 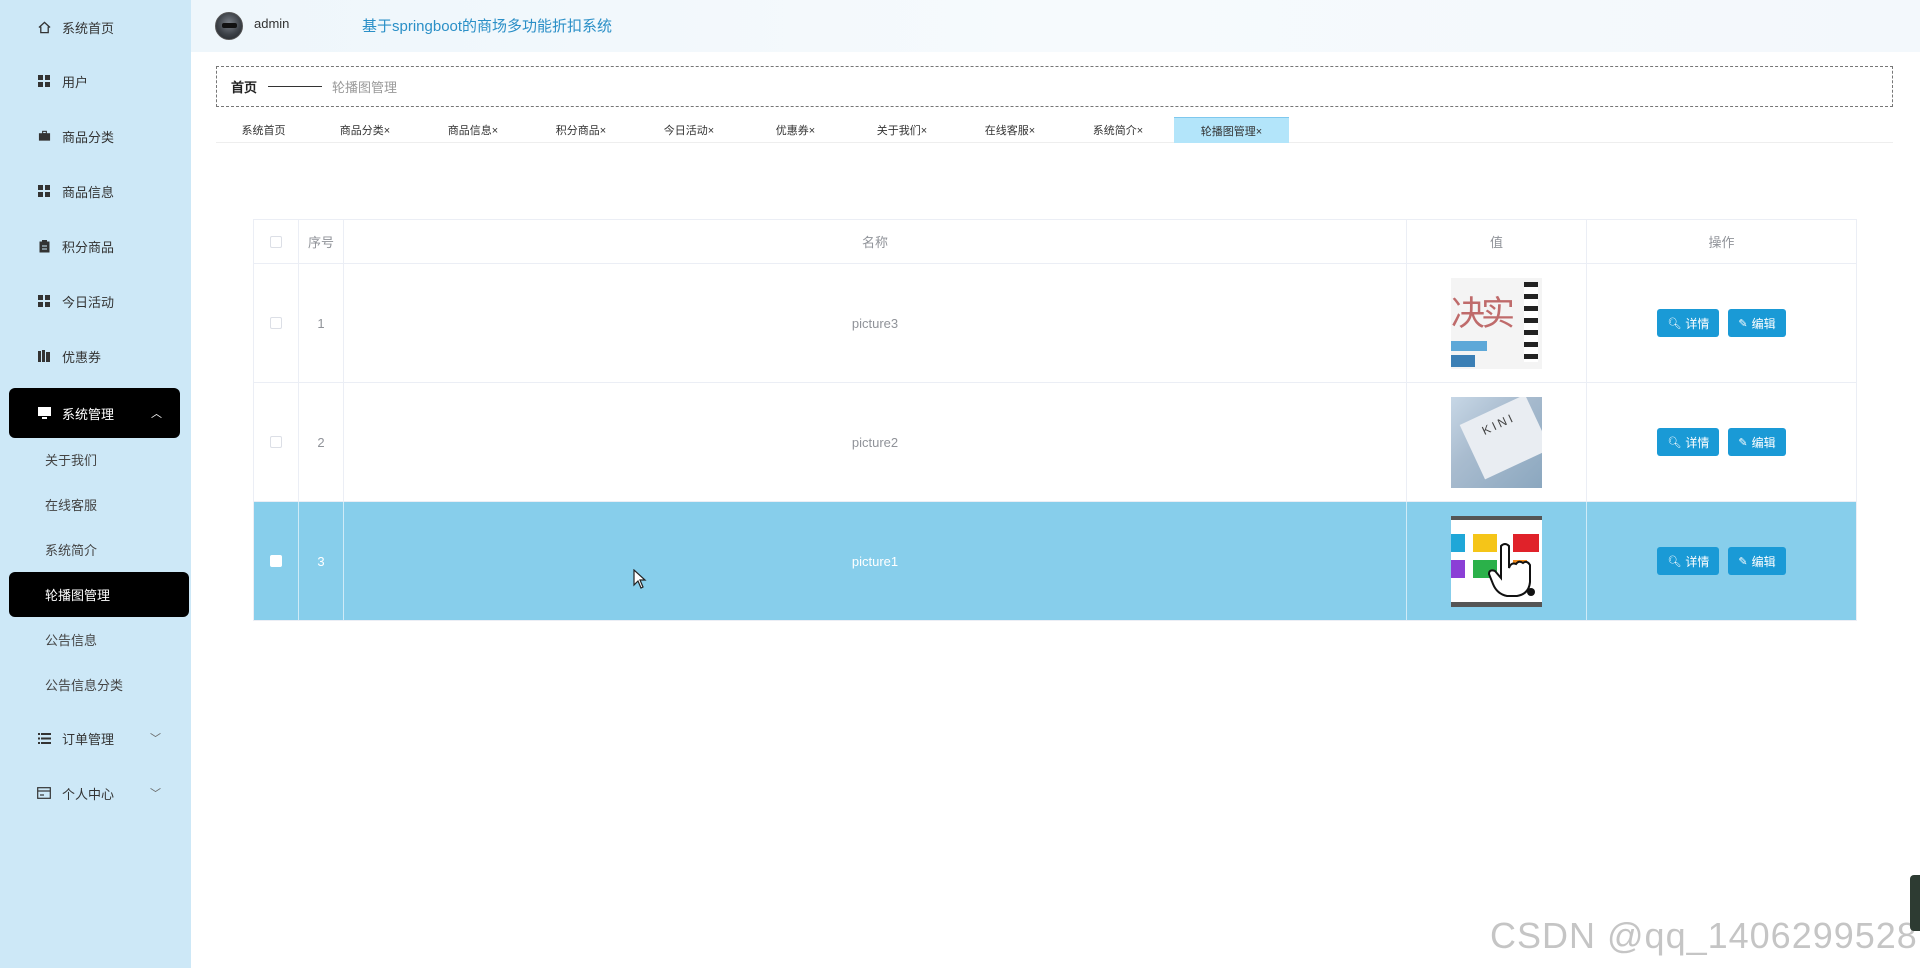 I want to click on row-name: picture1, so click(x=875, y=561).